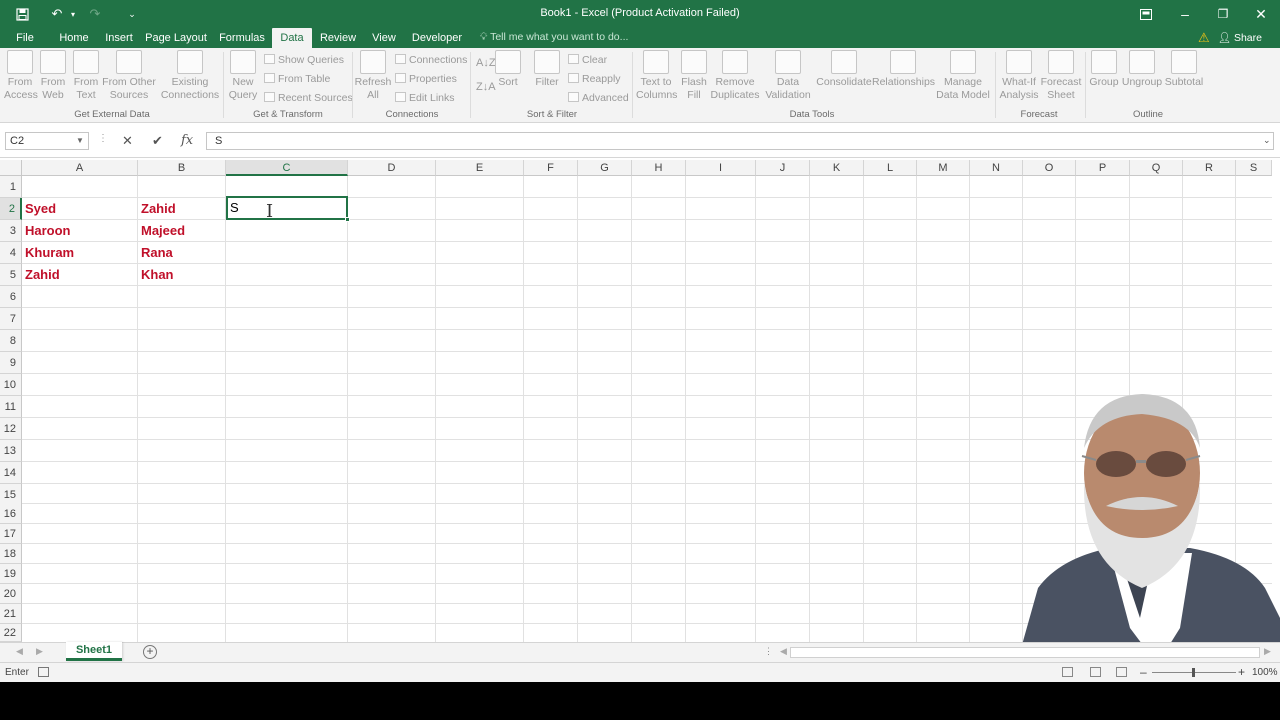 Image resolution: width=1280 pixels, height=720 pixels. What do you see at coordinates (508, 69) in the screenshot?
I see `sort-button: Sort` at bounding box center [508, 69].